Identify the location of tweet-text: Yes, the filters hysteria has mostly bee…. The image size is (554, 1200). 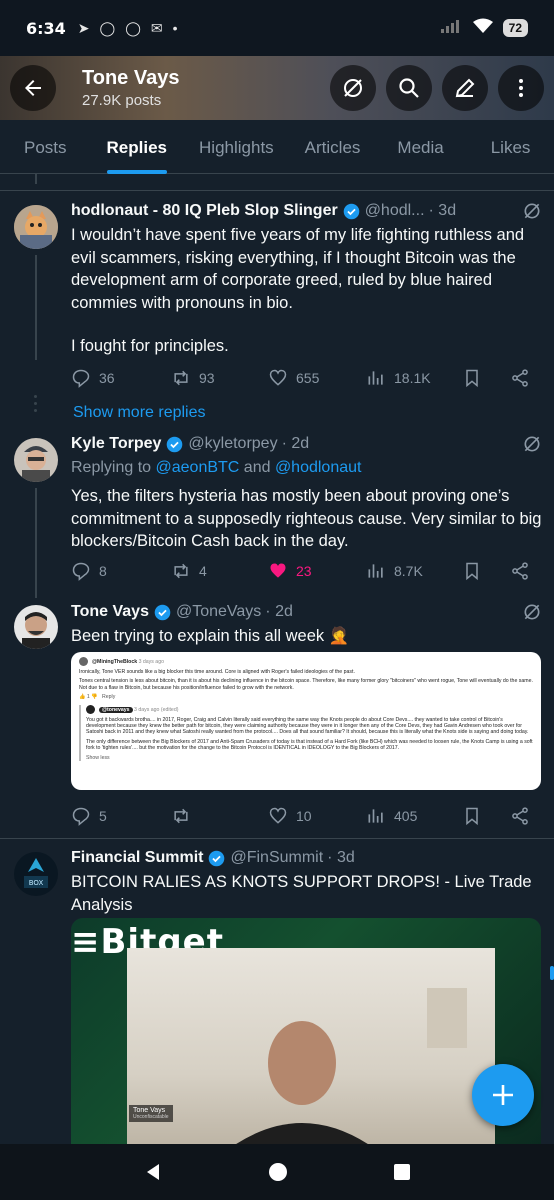
(306, 518).